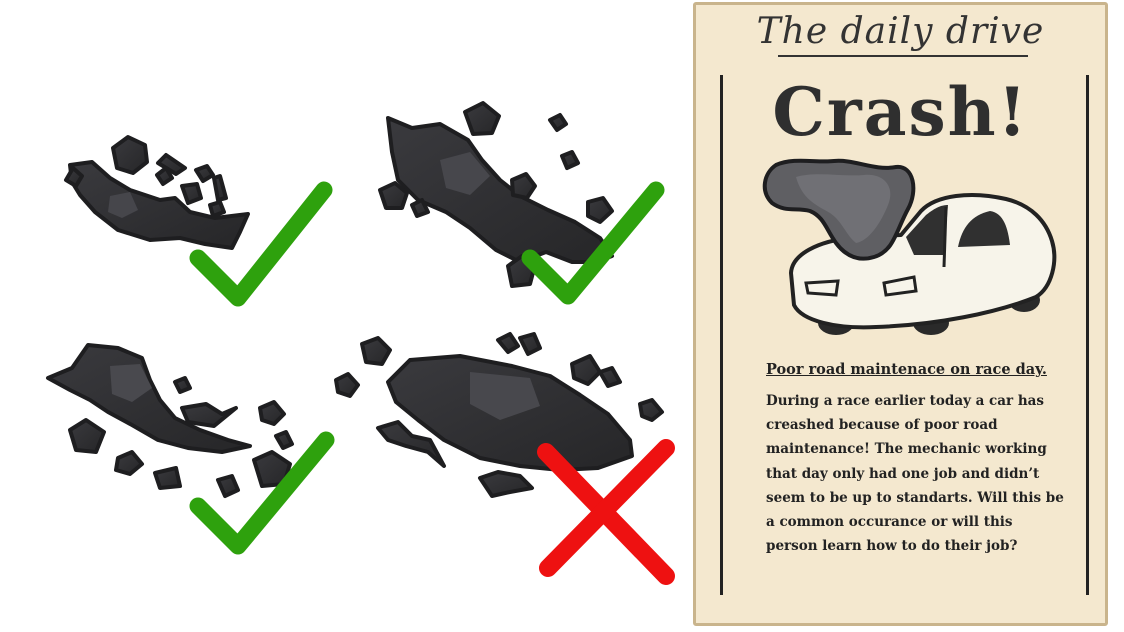 Image resolution: width=1124 pixels, height=632 pixels. I want to click on crashed-car-icon, so click(909, 246).